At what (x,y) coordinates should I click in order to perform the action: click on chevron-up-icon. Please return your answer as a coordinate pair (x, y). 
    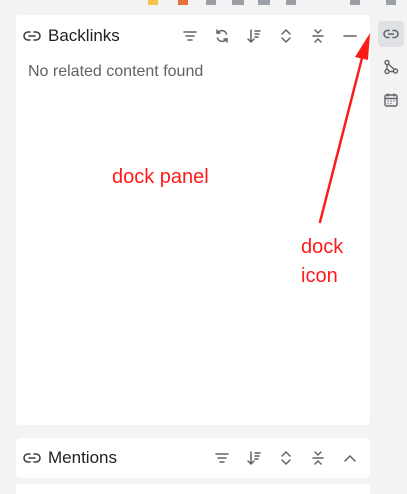
    Looking at the image, I should click on (350, 458).